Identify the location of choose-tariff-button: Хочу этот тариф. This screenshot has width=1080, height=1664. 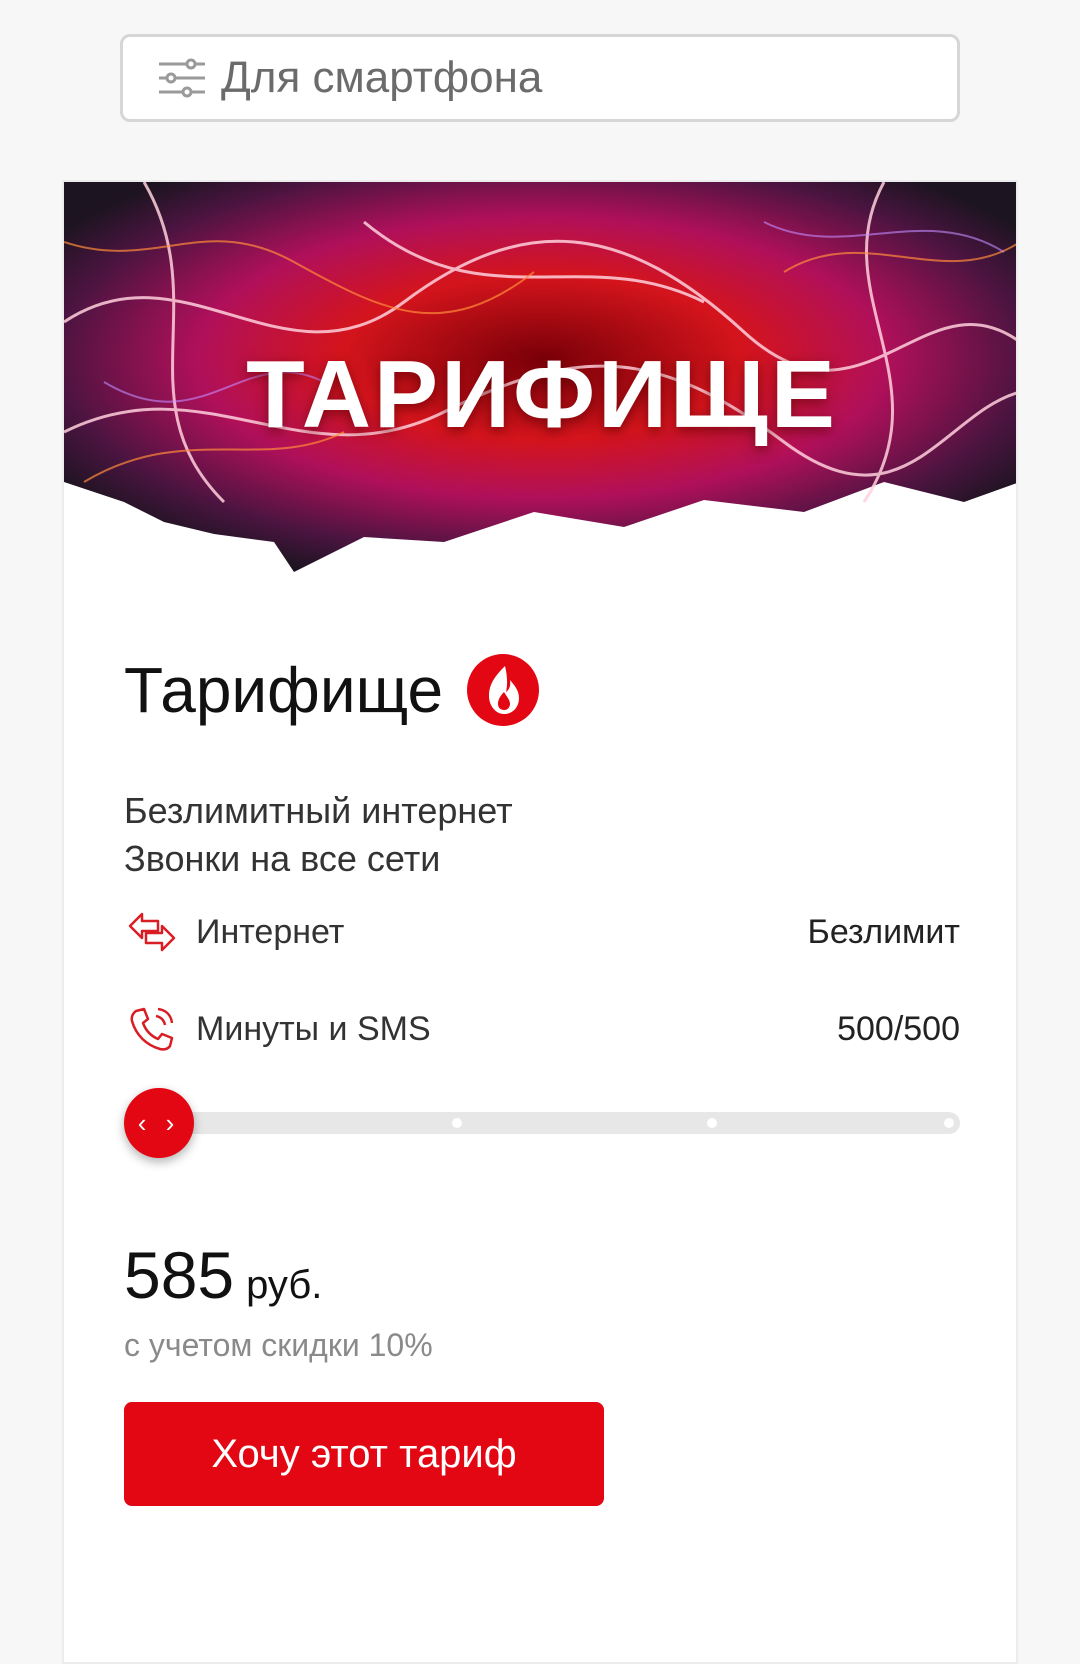
(364, 1454).